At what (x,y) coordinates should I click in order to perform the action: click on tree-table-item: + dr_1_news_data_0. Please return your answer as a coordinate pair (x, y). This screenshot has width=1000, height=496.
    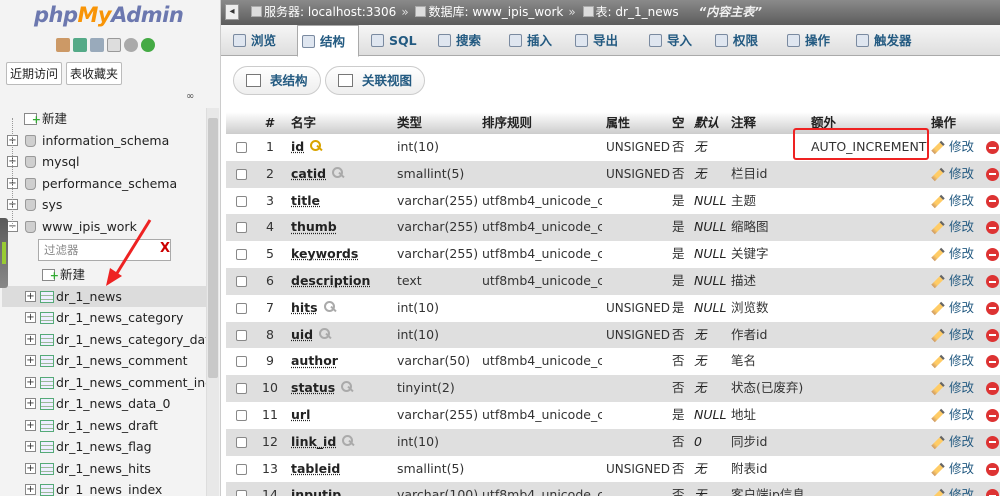
    Looking at the image, I should click on (105, 404).